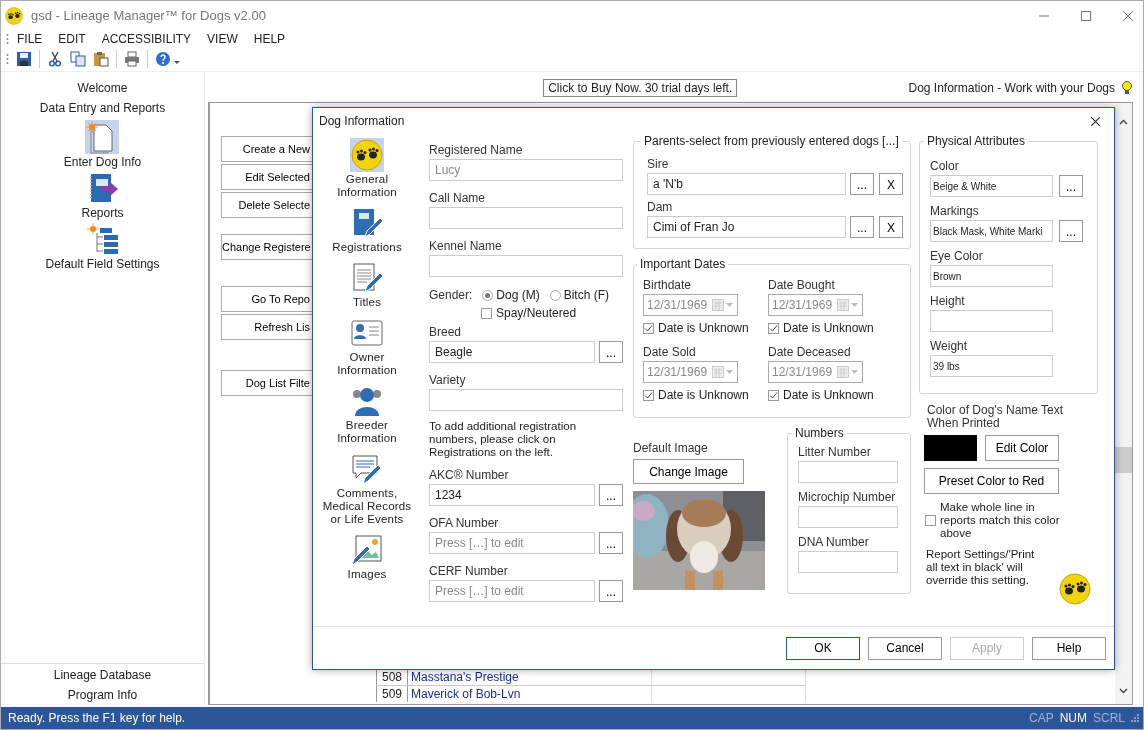 This screenshot has width=1144, height=730. I want to click on field-label: Birthdate, so click(668, 285).